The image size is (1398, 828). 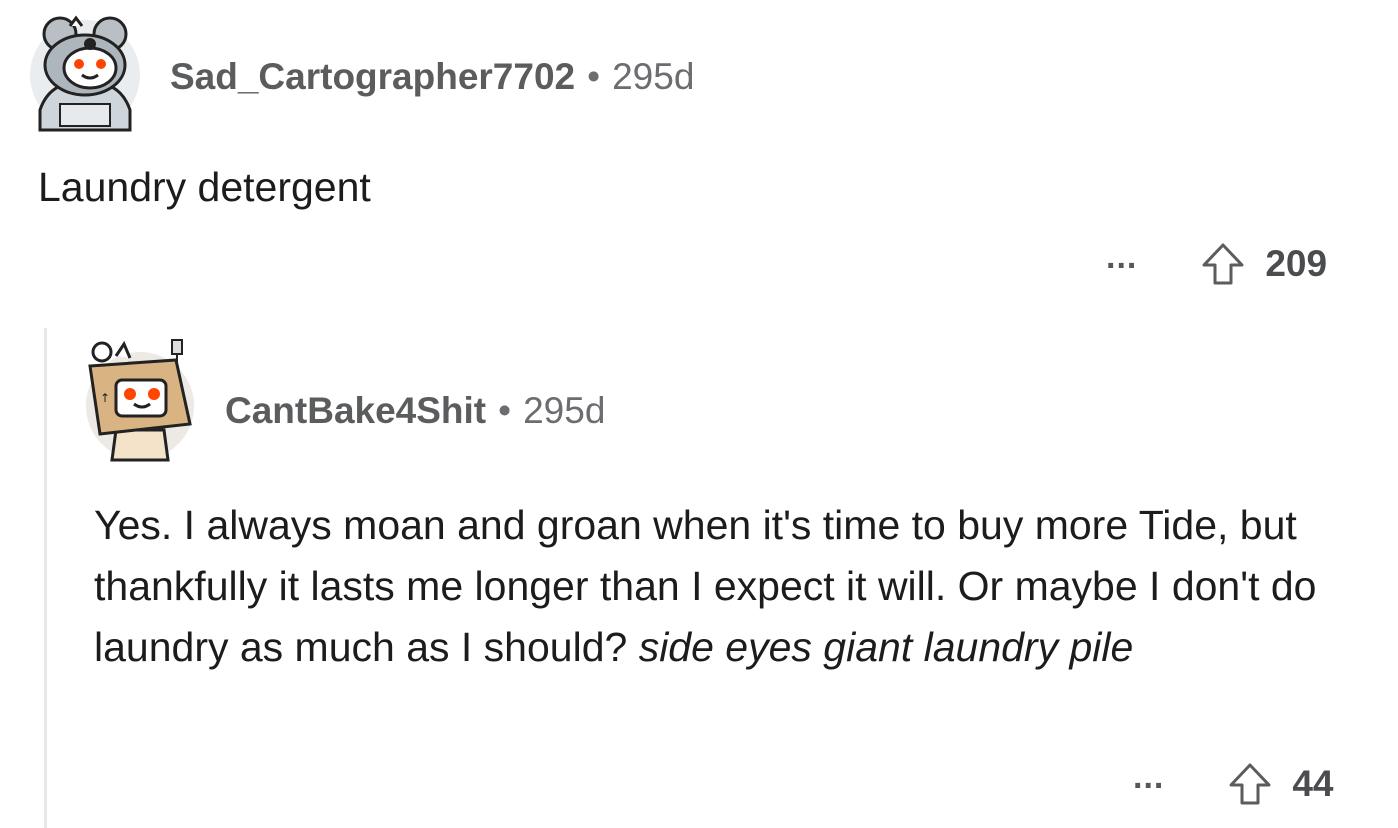 I want to click on comment-meta: Sad_Cartographer7702 • 295d, so click(x=432, y=77).